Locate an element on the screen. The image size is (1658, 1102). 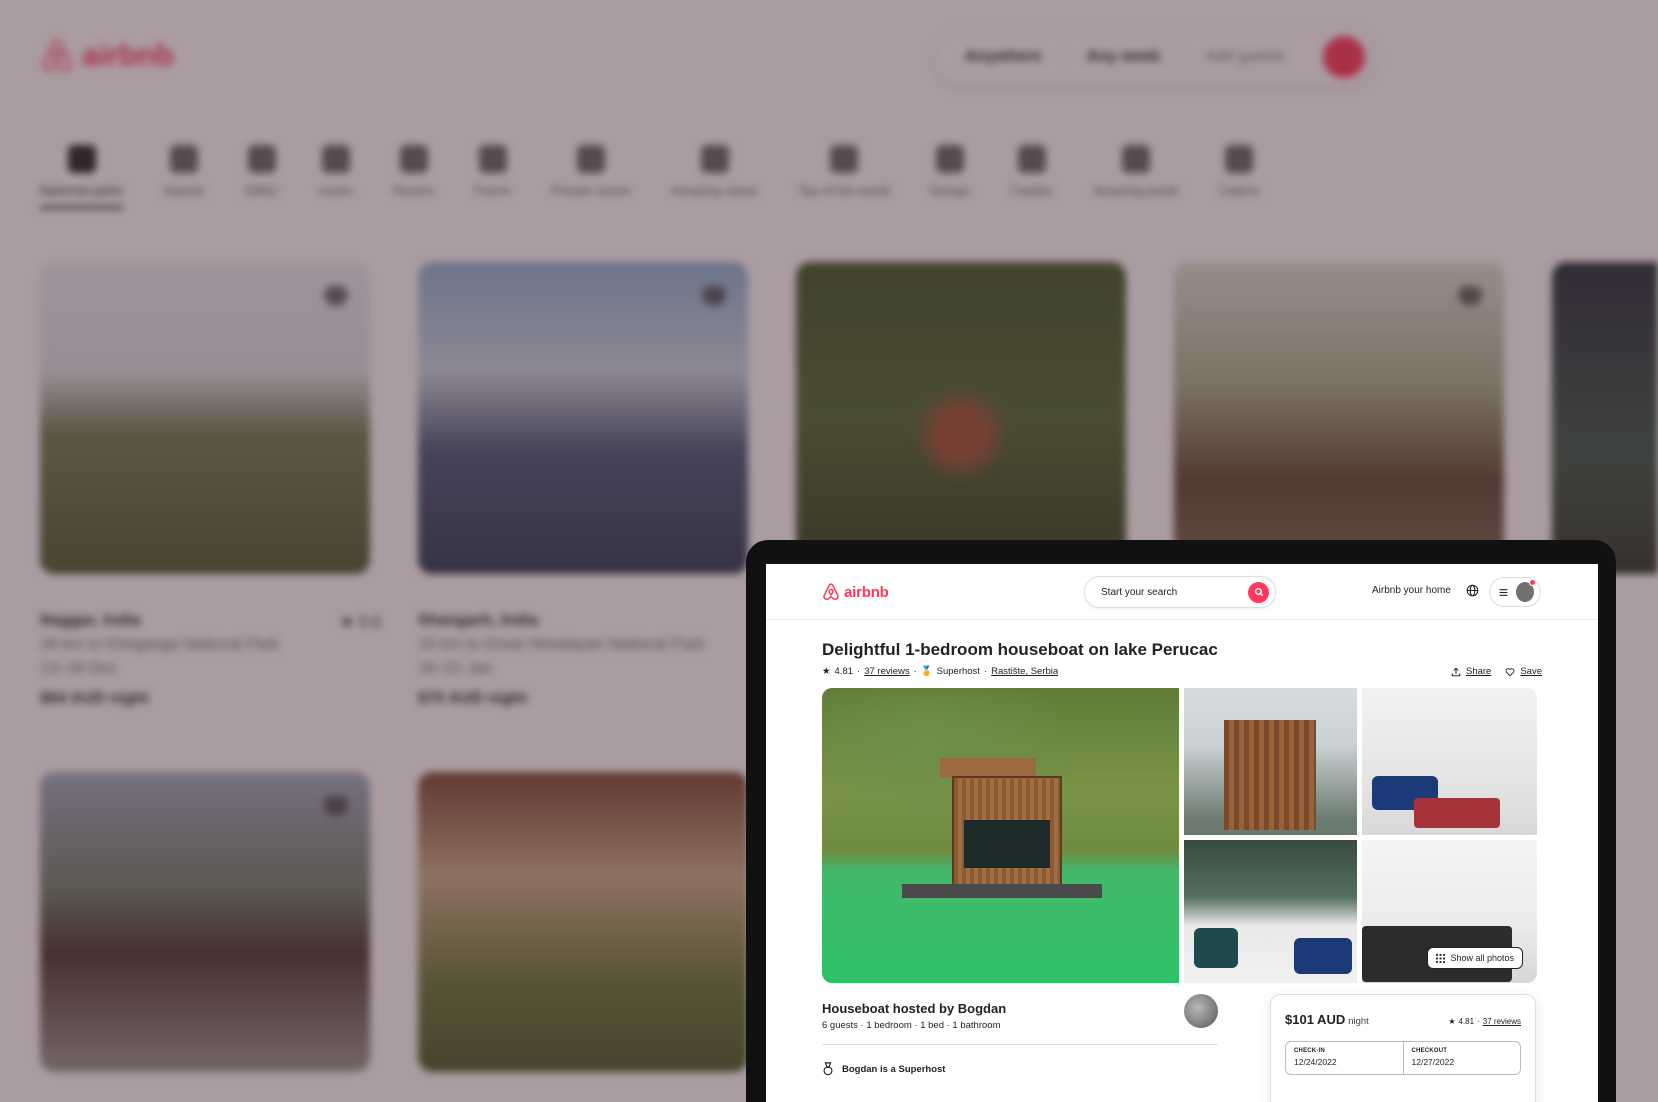
date-picker: CHECK-IN 12/24/2022 CHECKOUT 12/27/2022 is located at coordinates (1403, 1058).